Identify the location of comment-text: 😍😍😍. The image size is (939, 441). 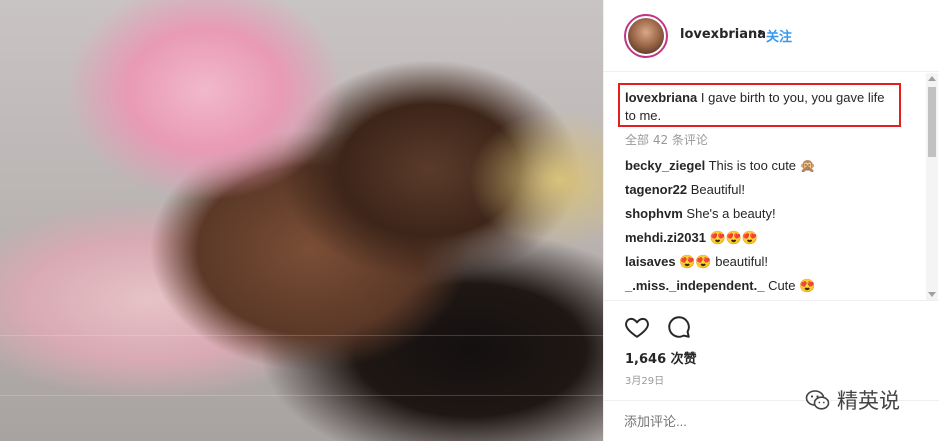
(734, 237).